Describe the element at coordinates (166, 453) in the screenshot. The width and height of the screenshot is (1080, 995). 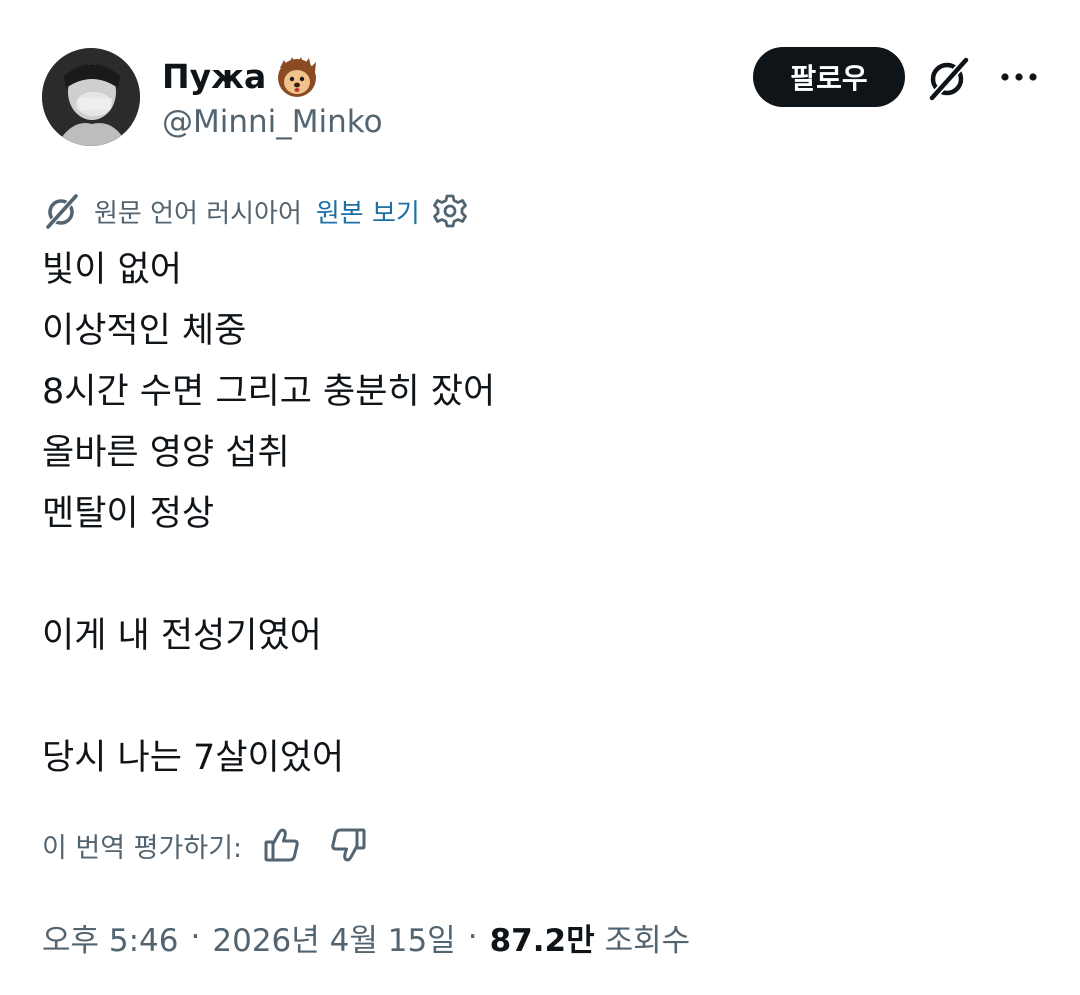
I see `tweet-text-line: 올바른 영양 섭취` at that location.